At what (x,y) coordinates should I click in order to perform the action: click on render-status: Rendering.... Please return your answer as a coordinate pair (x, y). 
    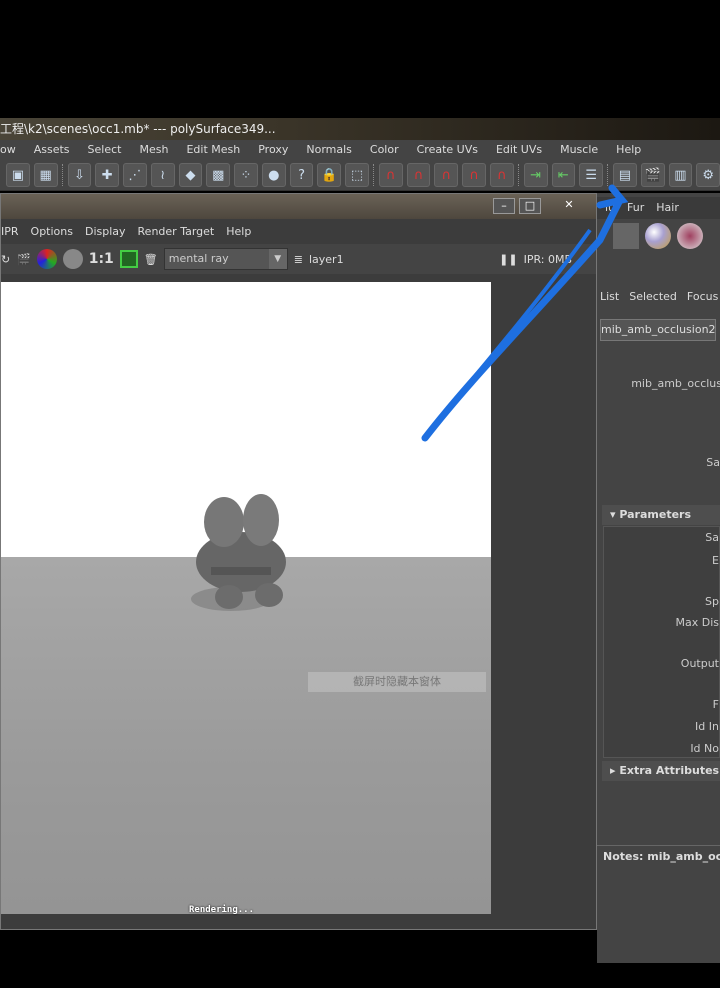
    Looking at the image, I should click on (222, 910).